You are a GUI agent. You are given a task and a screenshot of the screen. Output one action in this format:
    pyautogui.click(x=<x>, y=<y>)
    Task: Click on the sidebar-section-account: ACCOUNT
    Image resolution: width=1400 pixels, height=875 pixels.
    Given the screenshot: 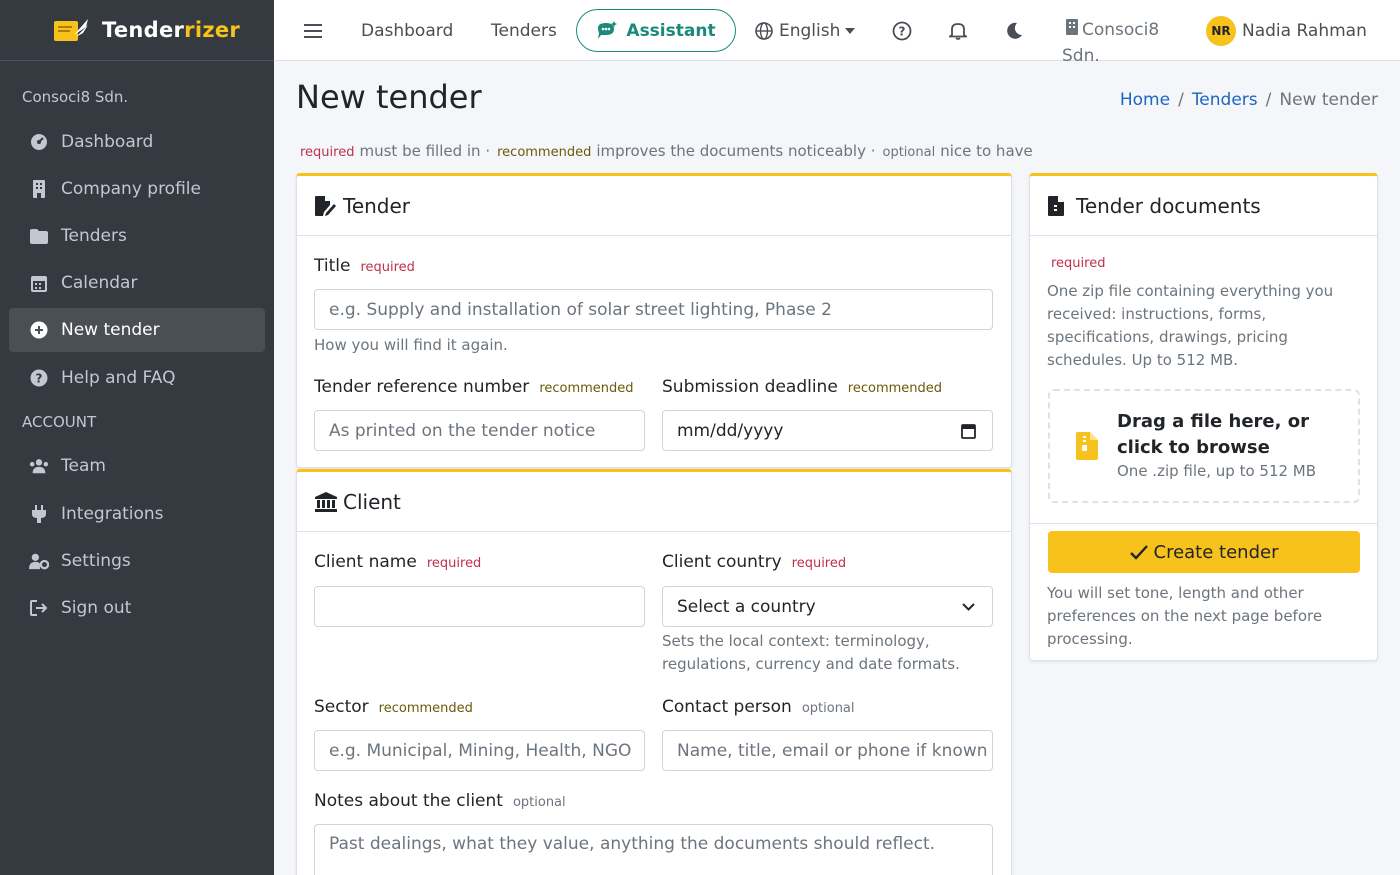 What is the action you would take?
    pyautogui.click(x=59, y=422)
    